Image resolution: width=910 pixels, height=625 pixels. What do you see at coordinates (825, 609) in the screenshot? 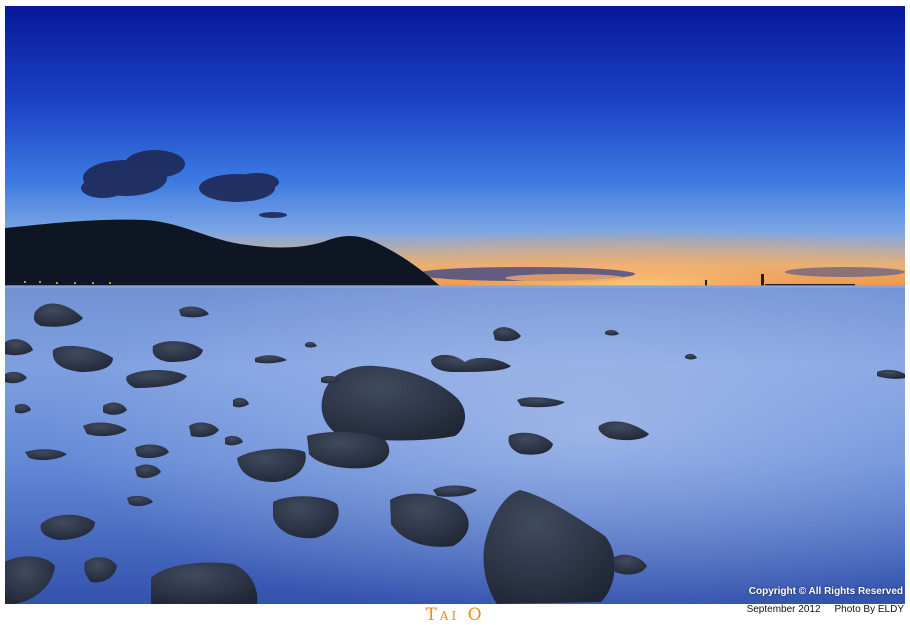
I see `credit-line: September 2012 Photo By ELDY` at bounding box center [825, 609].